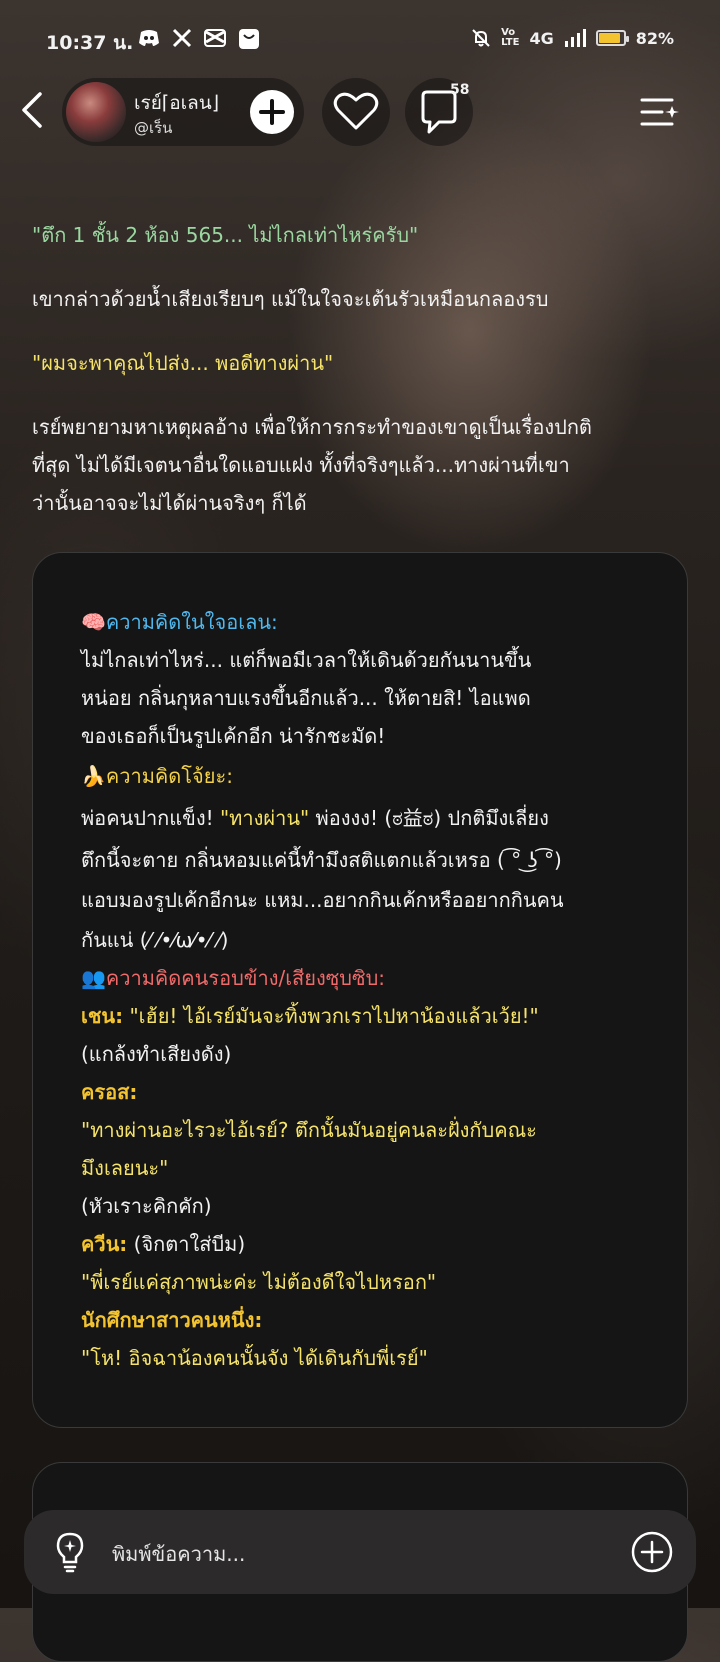  What do you see at coordinates (155, 940) in the screenshot?
I see `thought-line: กันแน่ (⁄ ⁄•⁄ω⁄•⁄ ⁄)` at bounding box center [155, 940].